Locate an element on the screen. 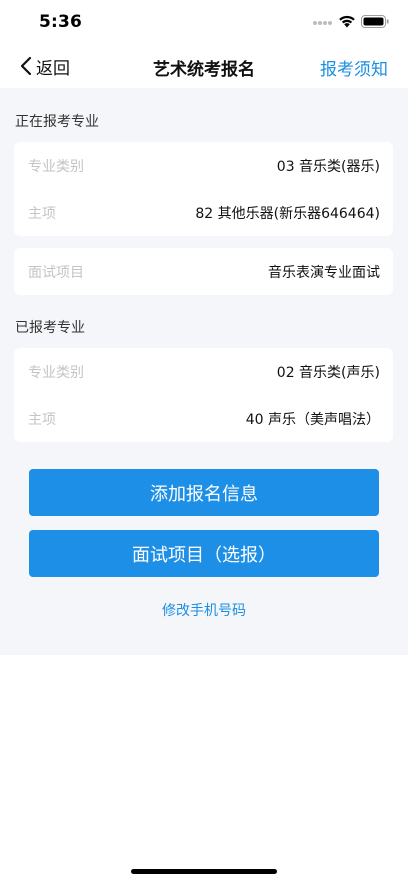  interview-row: 面试项目 音乐表演专业面试 is located at coordinates (203, 271).